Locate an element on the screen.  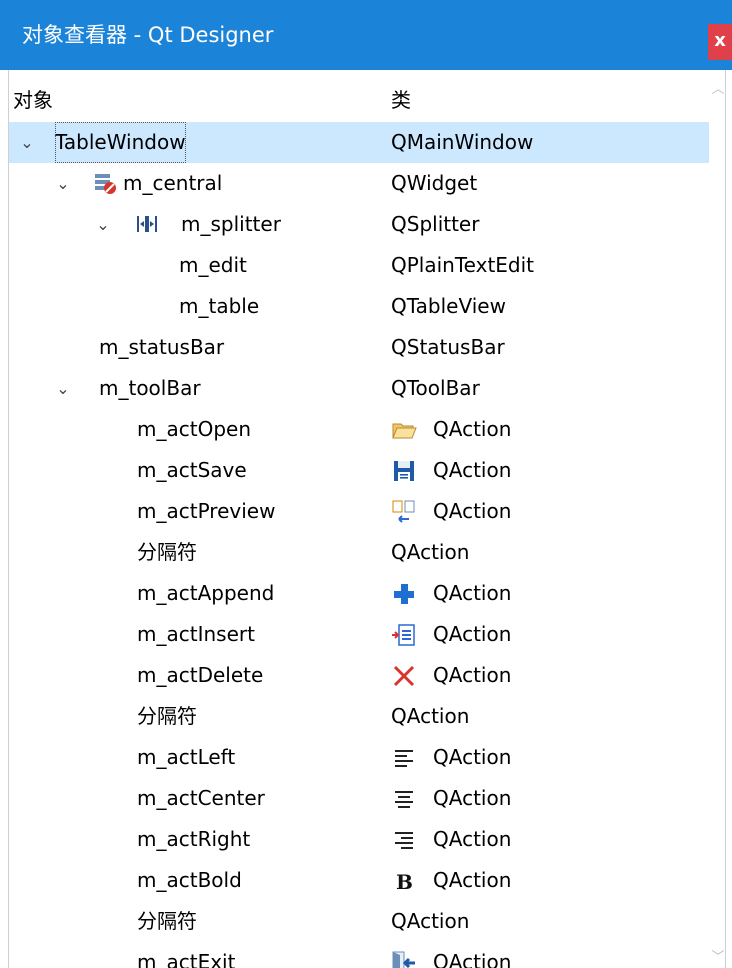
class-name: QStatusBar is located at coordinates (448, 347).